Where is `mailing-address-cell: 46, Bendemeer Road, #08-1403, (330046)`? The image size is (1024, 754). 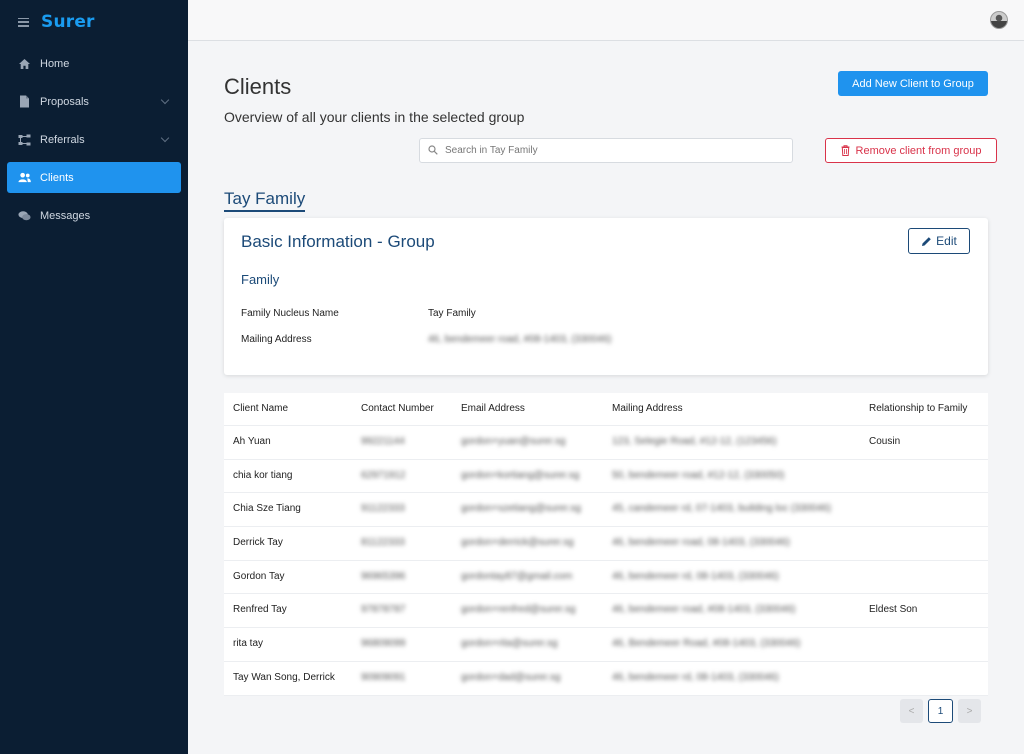 mailing-address-cell: 46, Bendemeer Road, #08-1403, (330046) is located at coordinates (706, 644).